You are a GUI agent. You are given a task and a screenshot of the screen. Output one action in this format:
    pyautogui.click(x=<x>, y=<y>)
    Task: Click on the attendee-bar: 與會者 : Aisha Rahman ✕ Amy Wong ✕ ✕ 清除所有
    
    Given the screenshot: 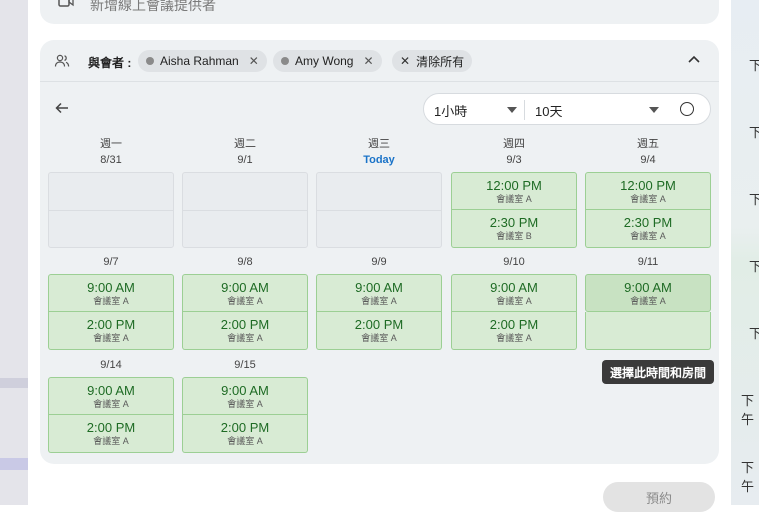 What is the action you would take?
    pyautogui.click(x=379, y=61)
    